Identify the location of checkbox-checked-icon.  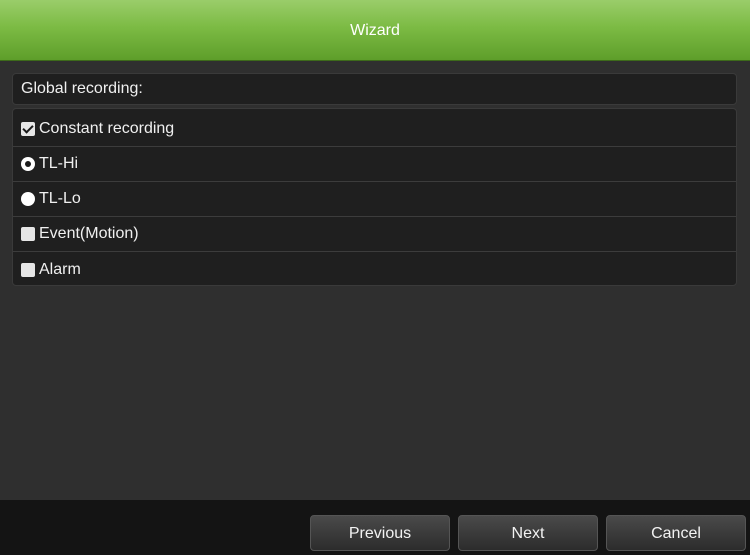
(28, 129).